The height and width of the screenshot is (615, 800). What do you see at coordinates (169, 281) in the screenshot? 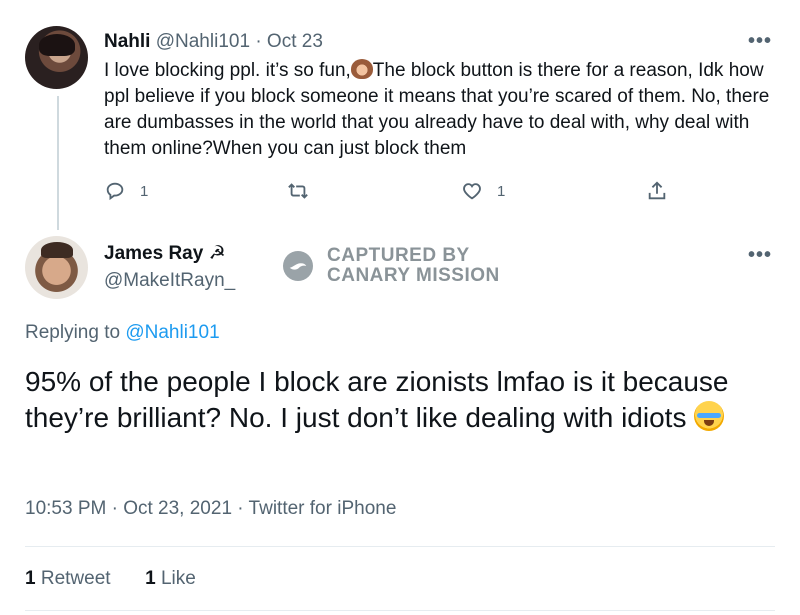
I see `handle: @MakeItRayn_` at bounding box center [169, 281].